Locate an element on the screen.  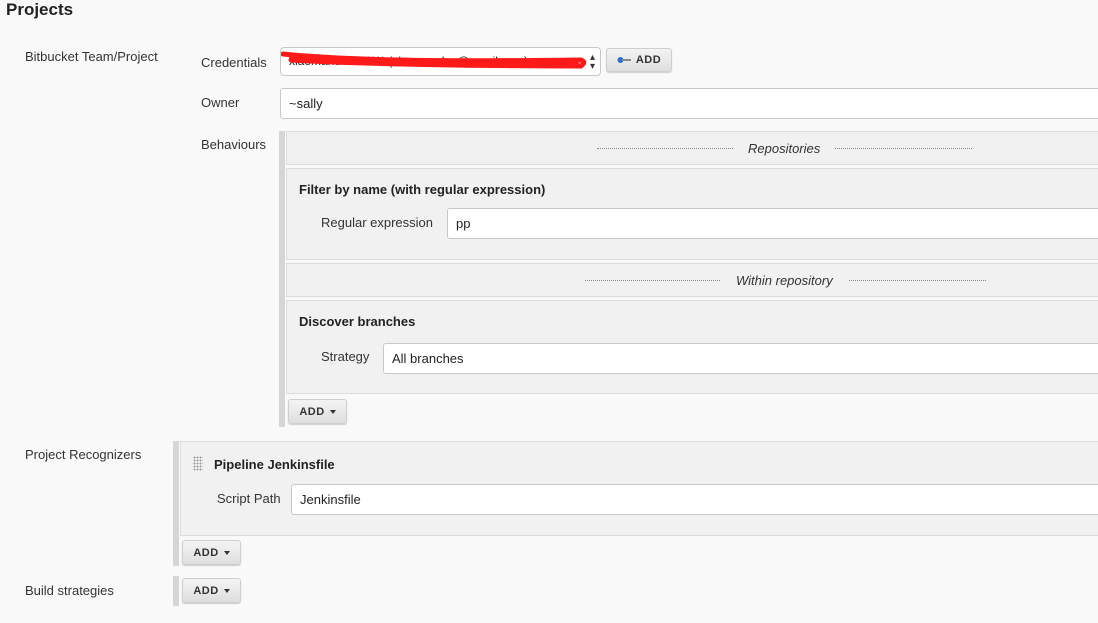
credentials-add-button: ADD is located at coordinates (639, 60).